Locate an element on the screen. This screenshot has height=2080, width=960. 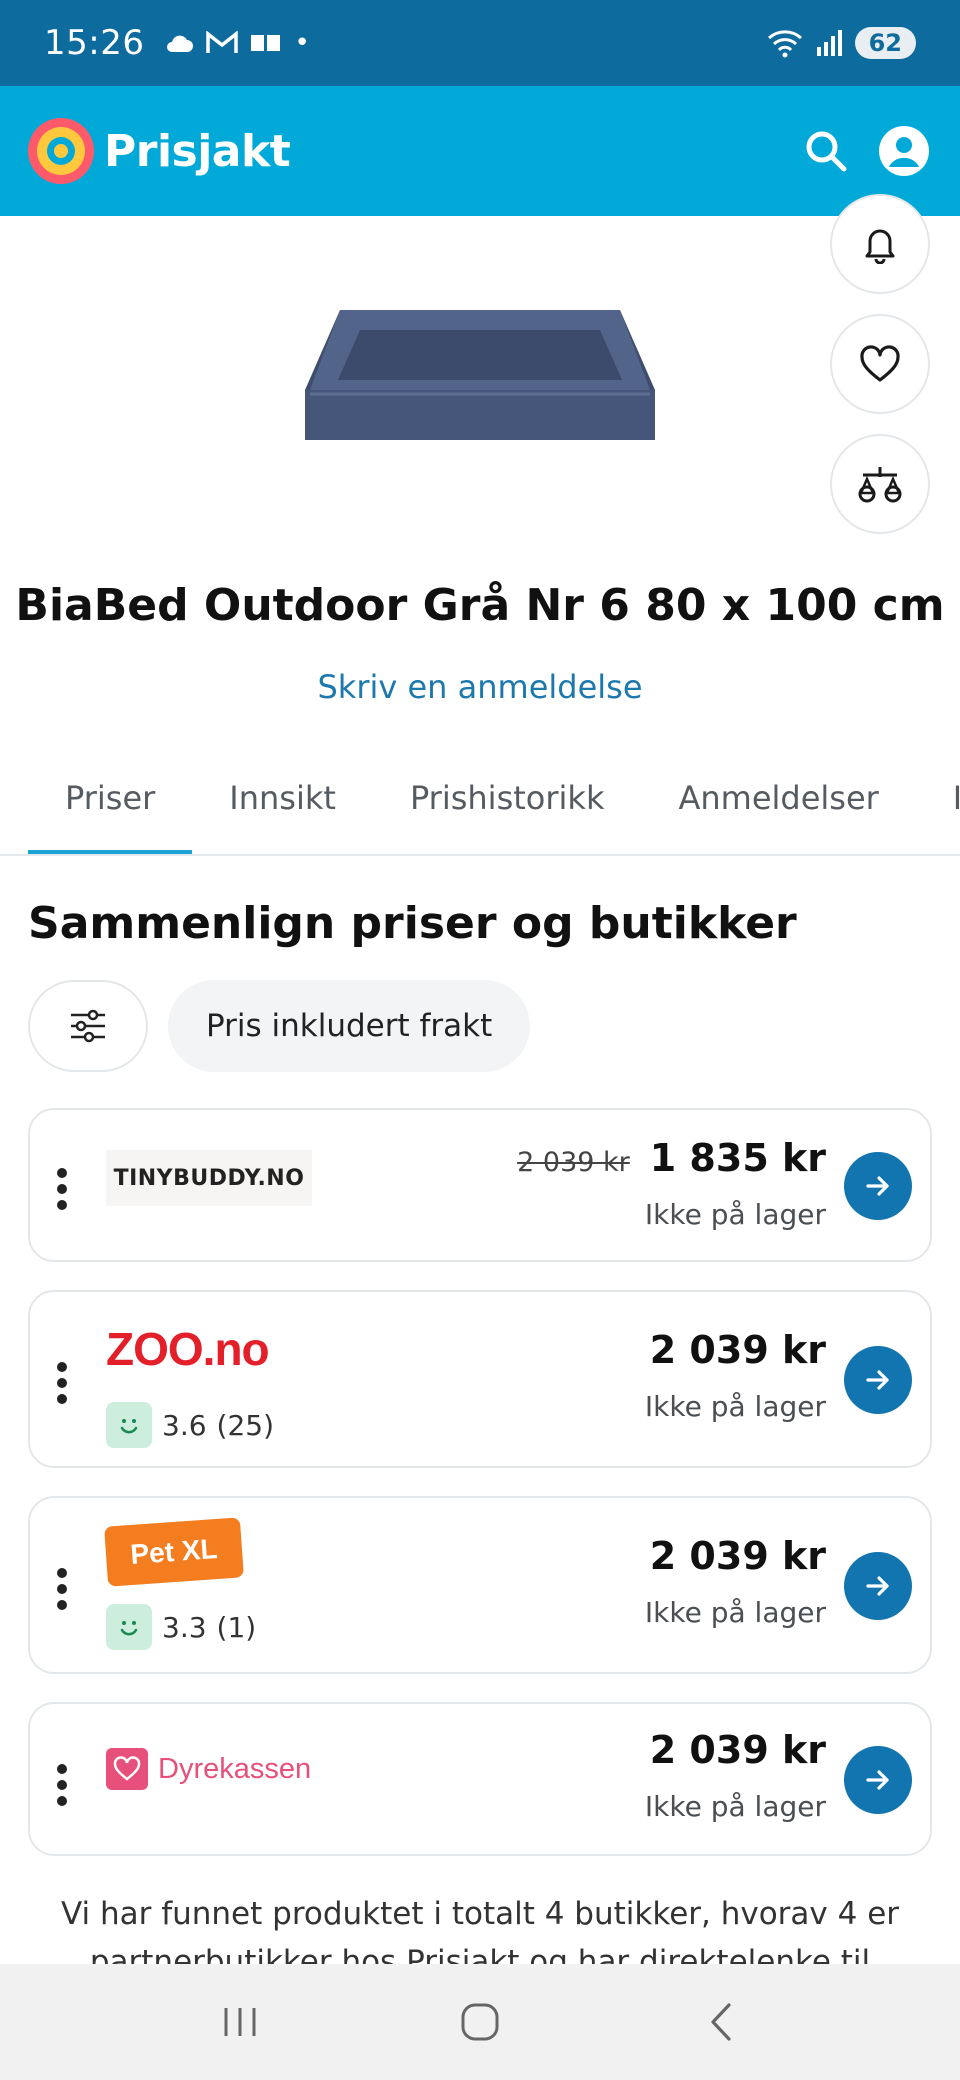
price-alert-button is located at coordinates (880, 244).